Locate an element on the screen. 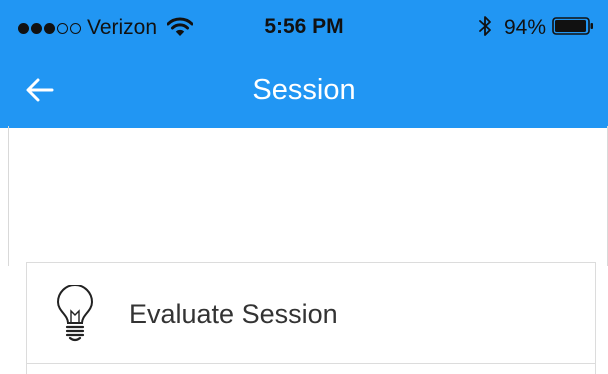  page-title: Session is located at coordinates (304, 90).